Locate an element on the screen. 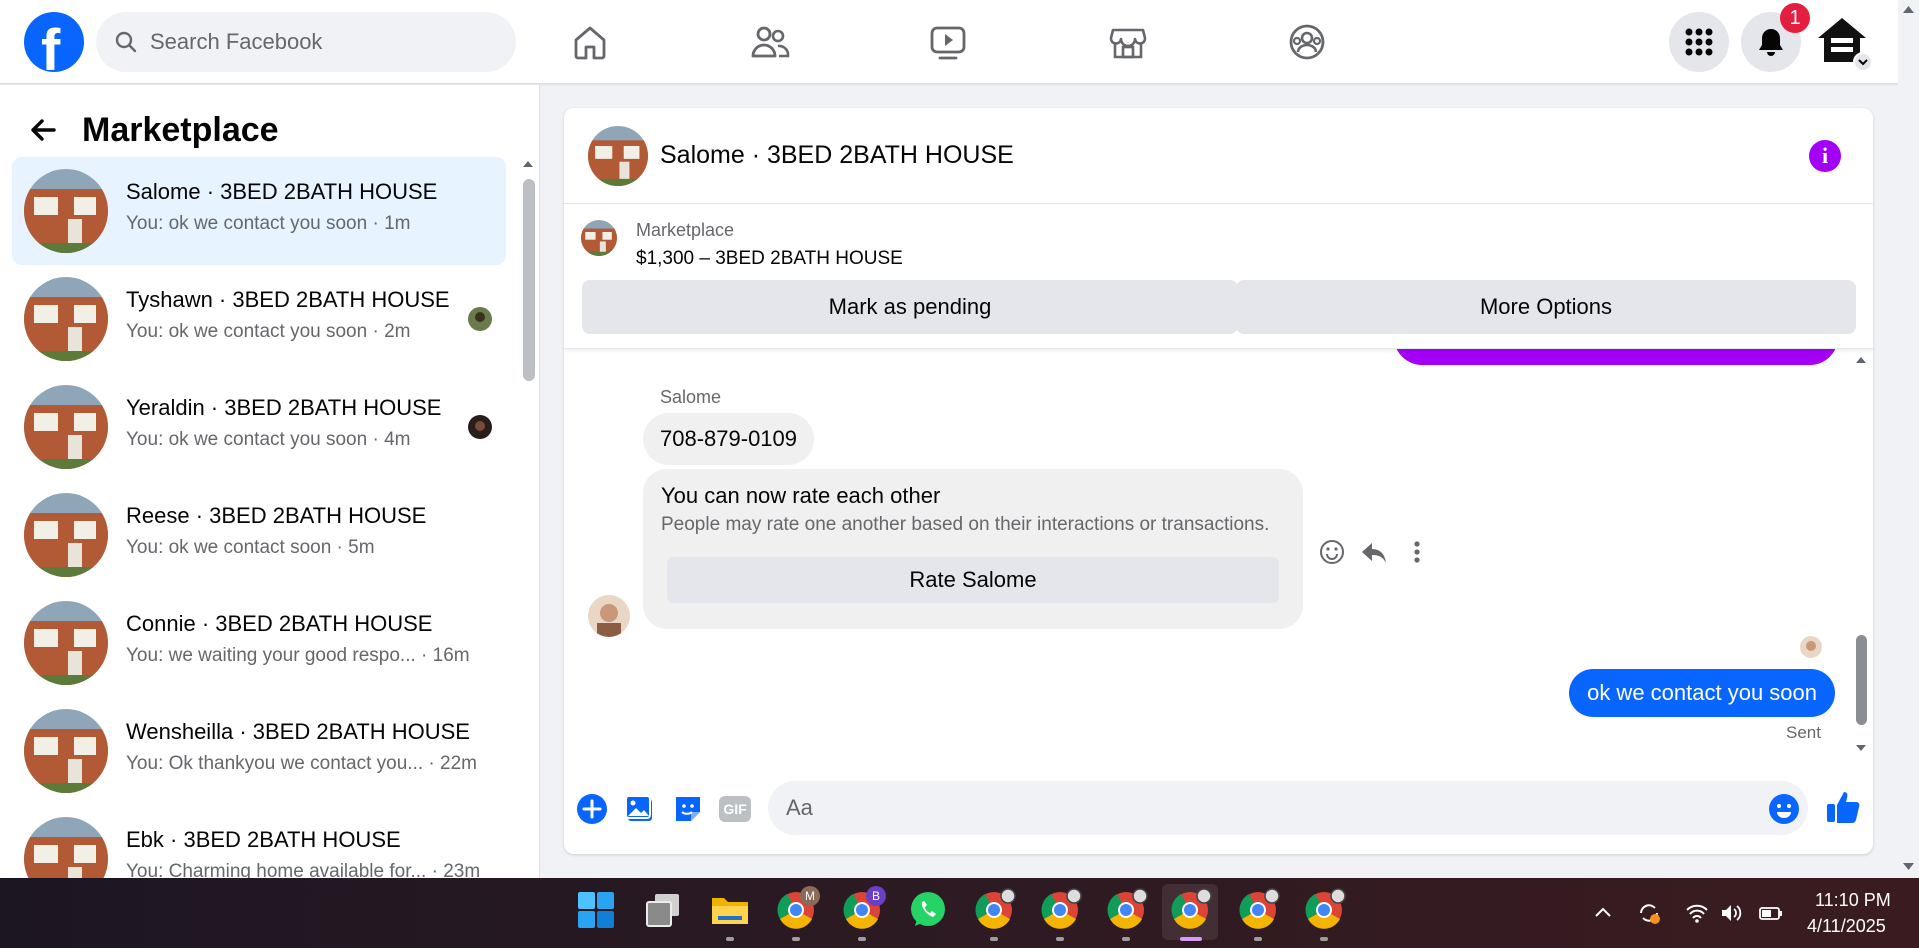 The width and height of the screenshot is (1919, 948). groups-icon is located at coordinates (1307, 42).